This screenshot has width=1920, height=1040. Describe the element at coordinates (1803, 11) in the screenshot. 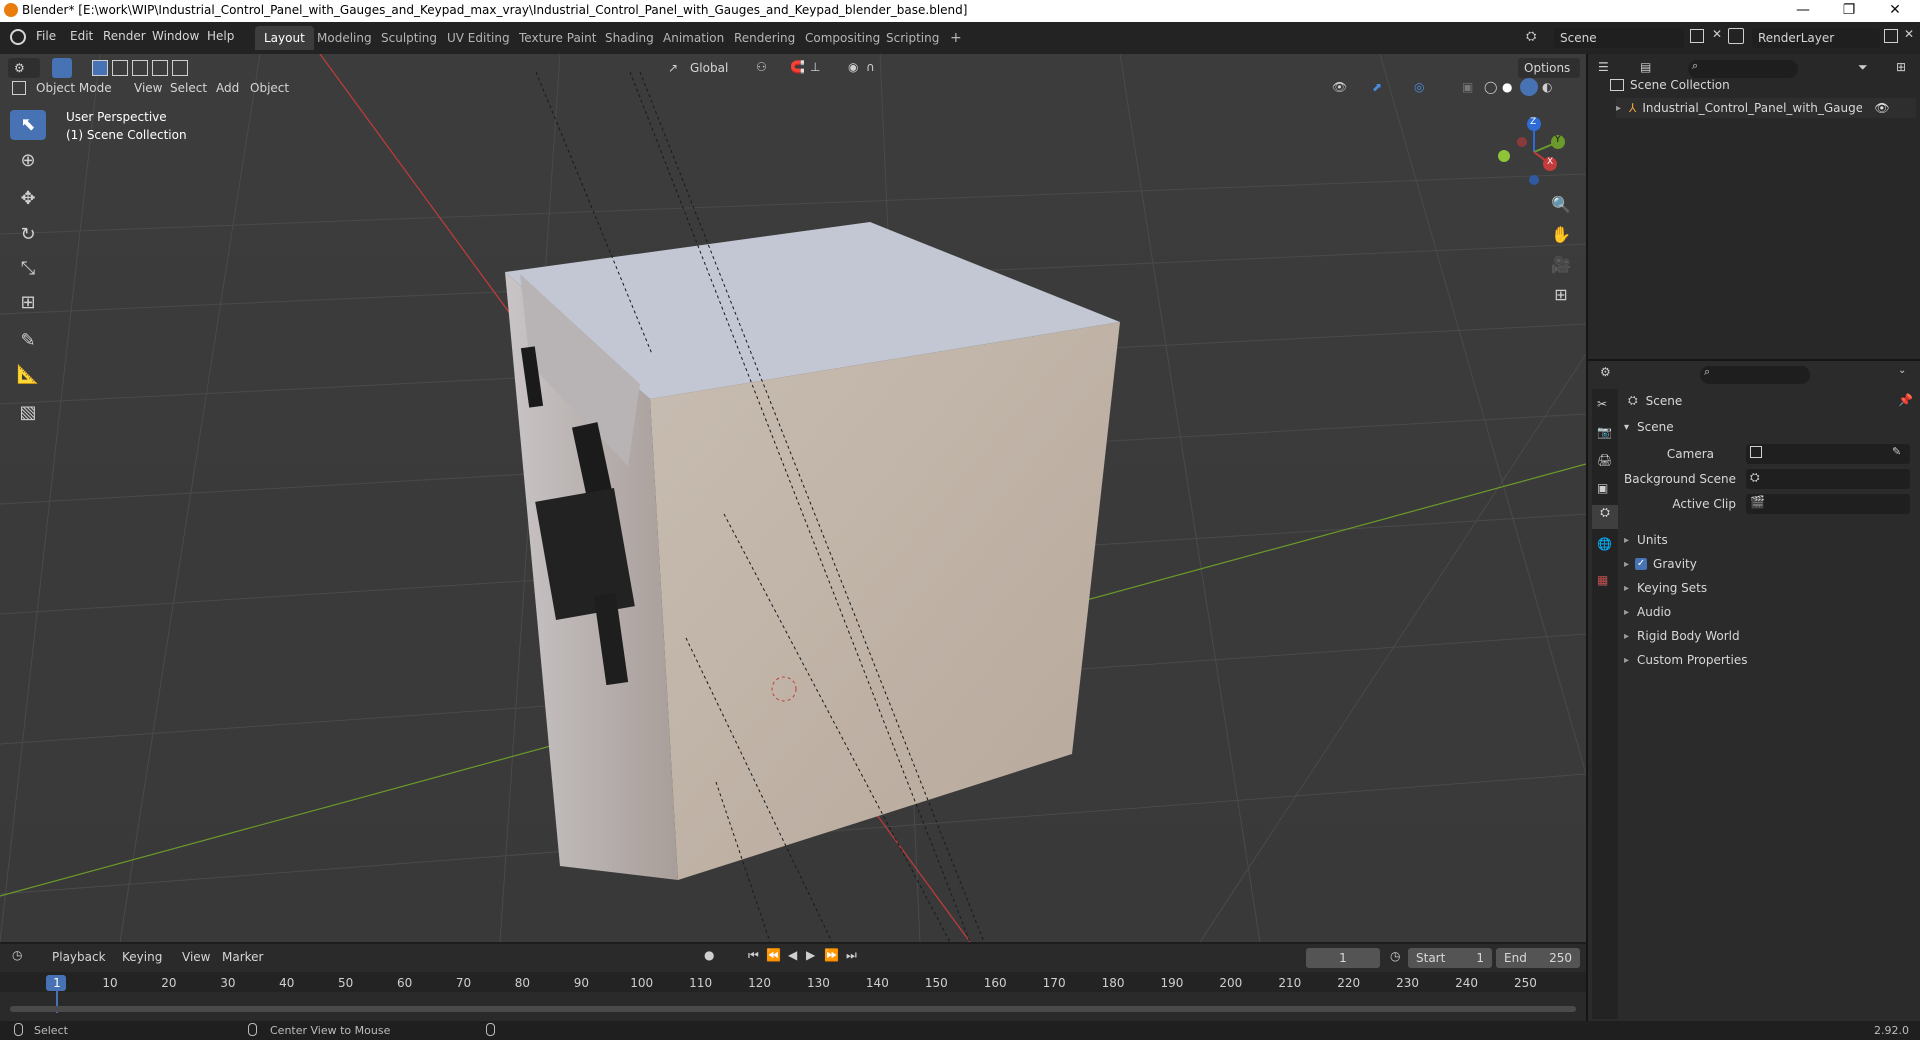

I see `minimize-button: —` at that location.